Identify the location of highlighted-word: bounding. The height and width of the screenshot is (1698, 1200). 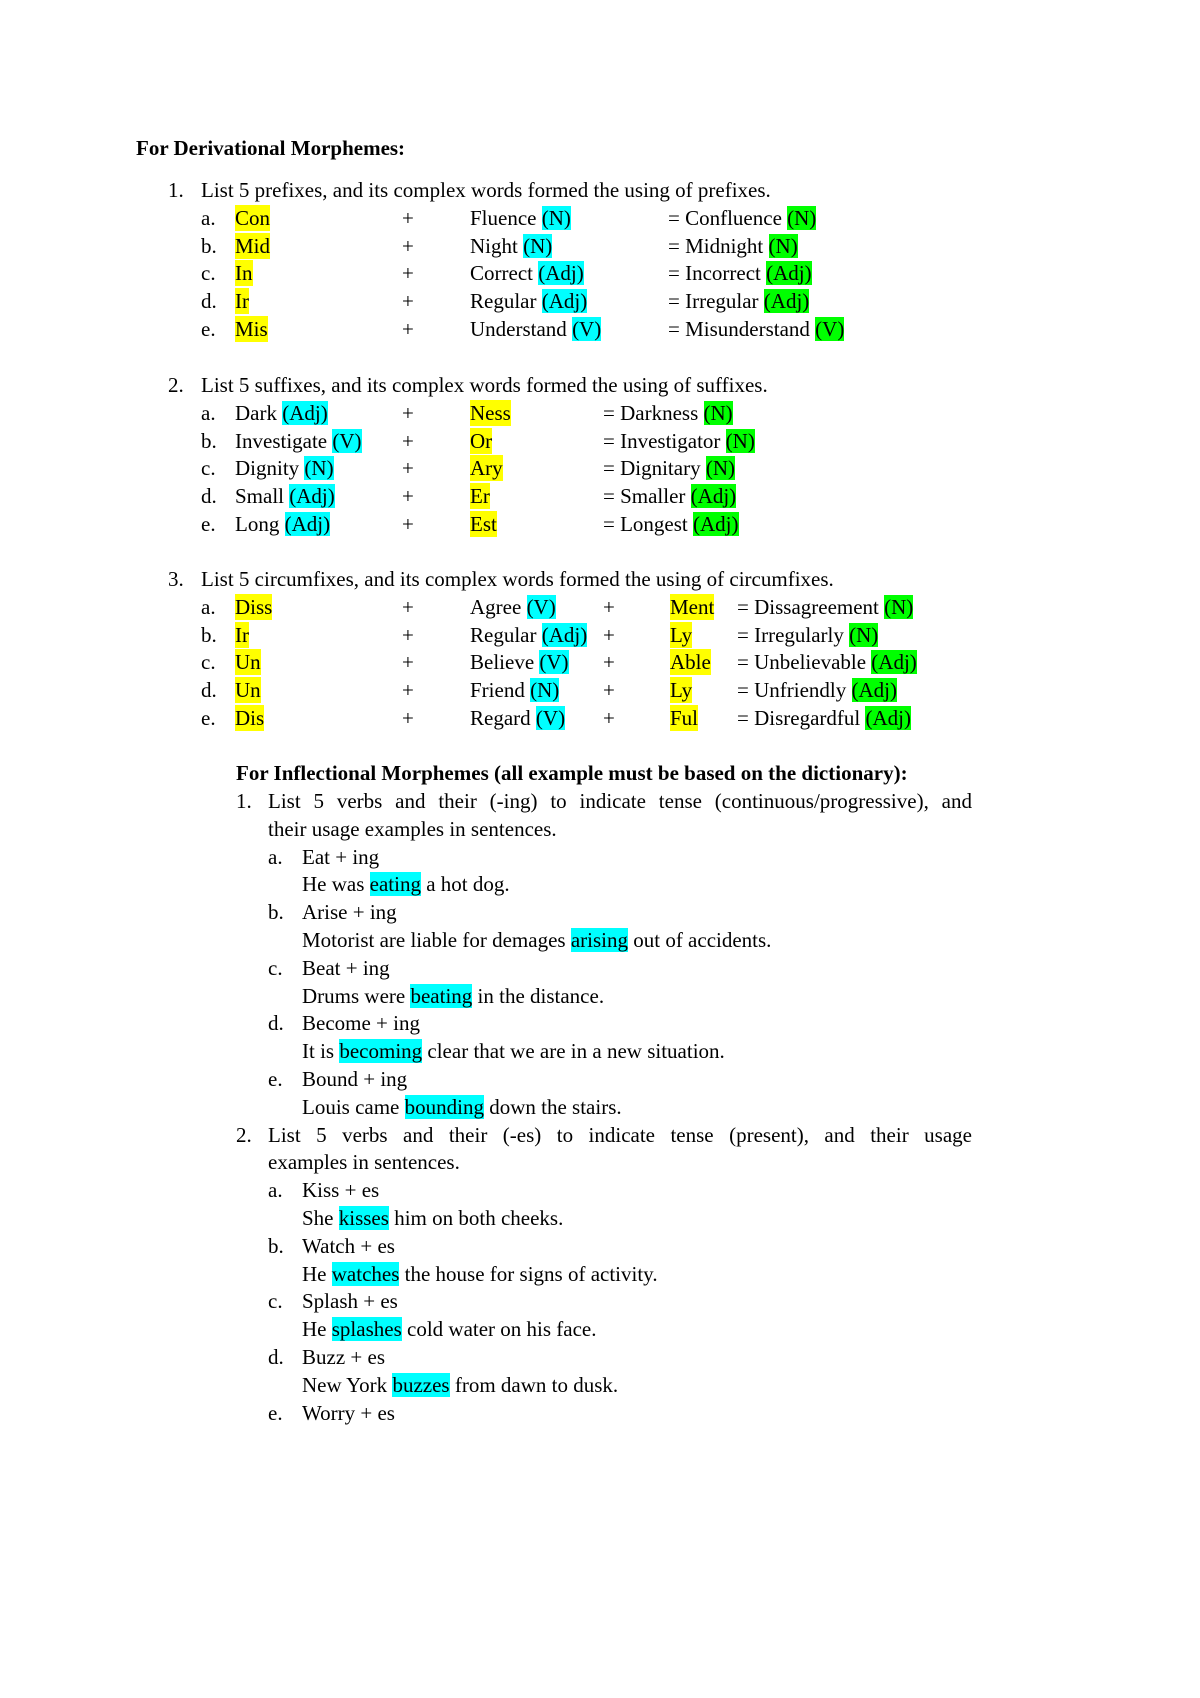
(444, 1106).